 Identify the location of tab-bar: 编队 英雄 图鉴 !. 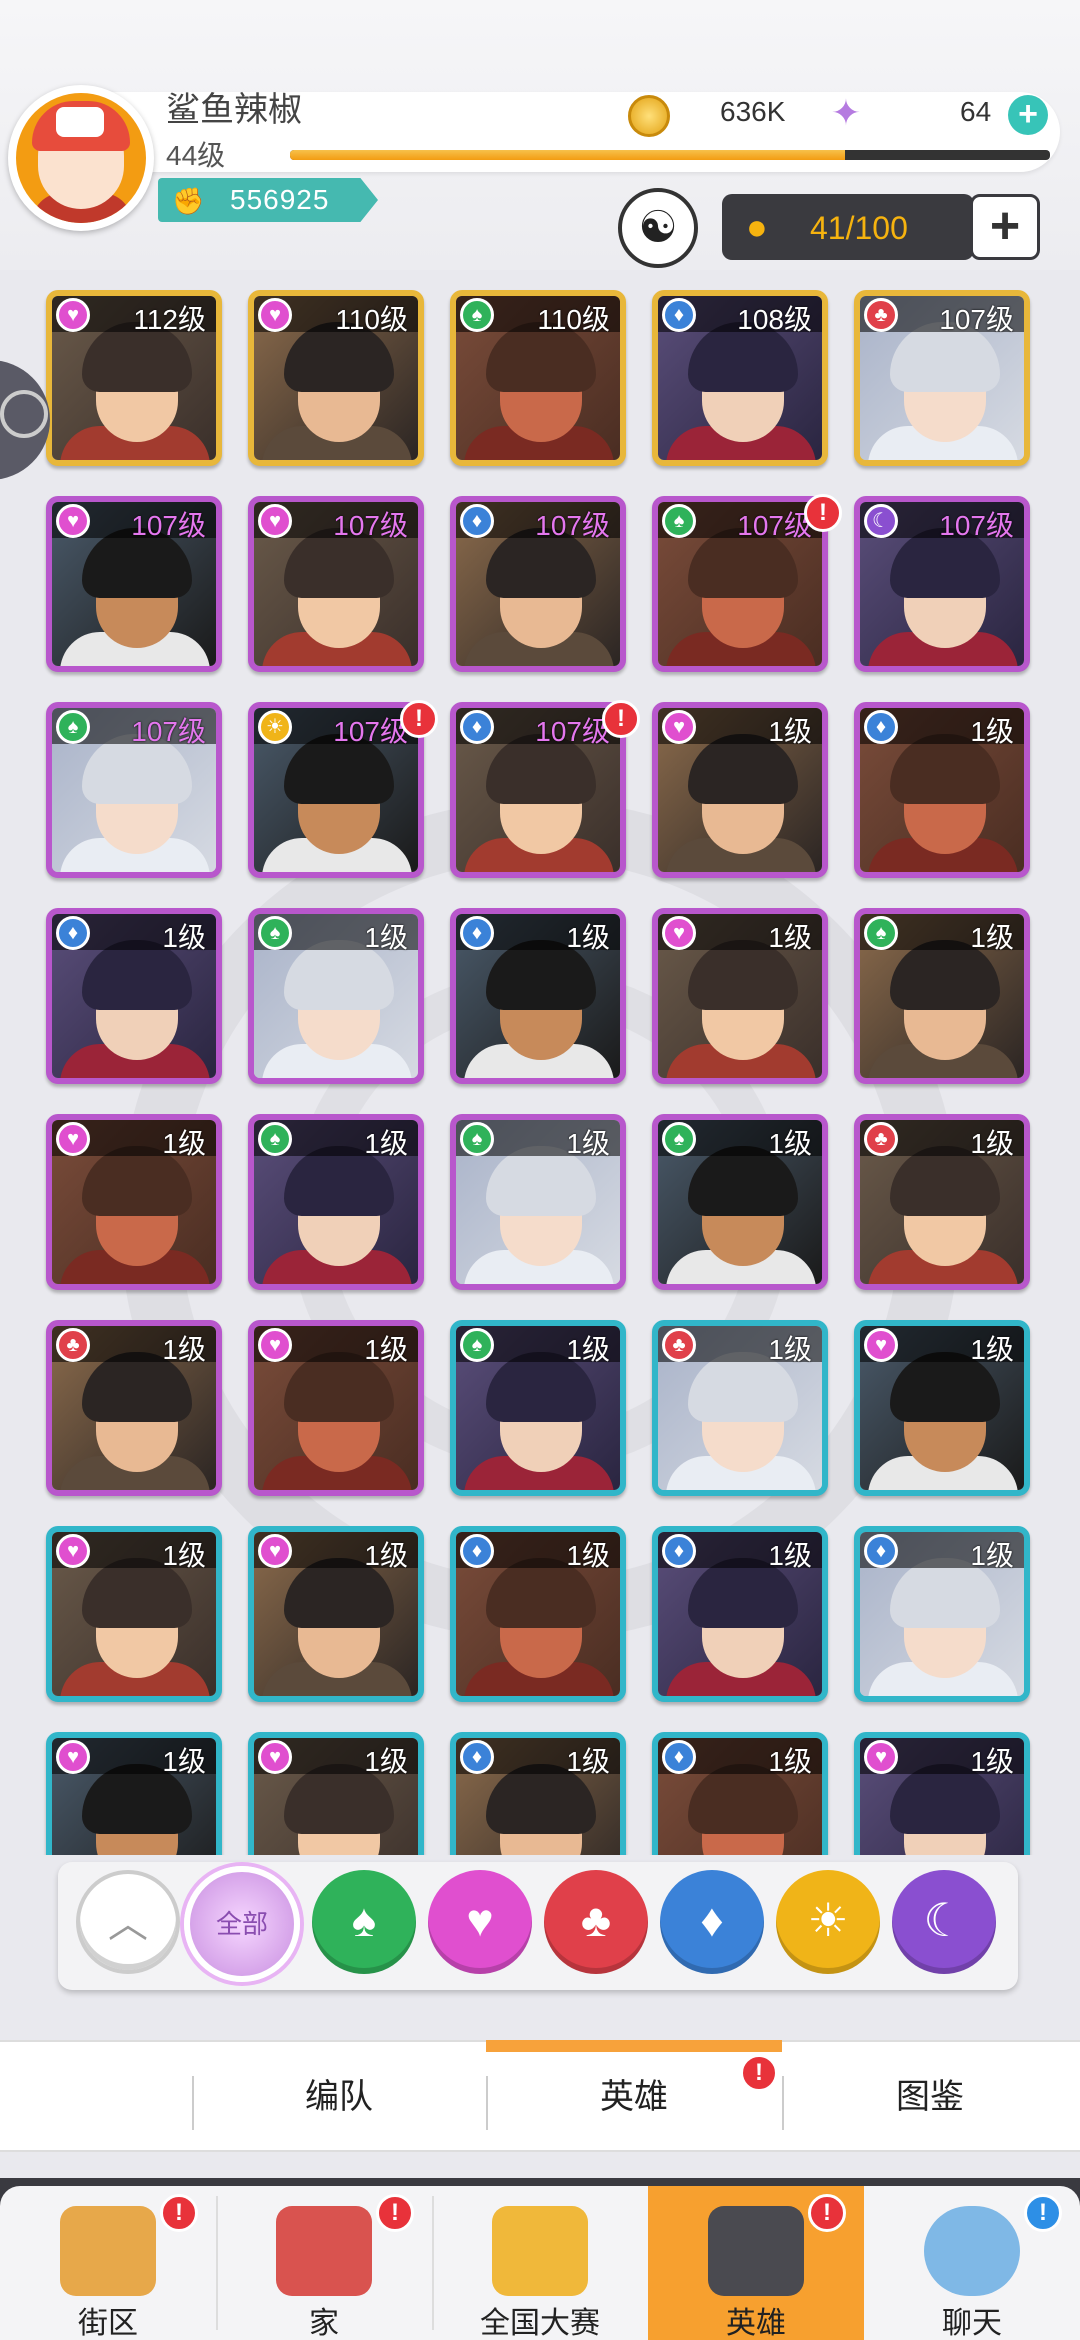
(540, 2096).